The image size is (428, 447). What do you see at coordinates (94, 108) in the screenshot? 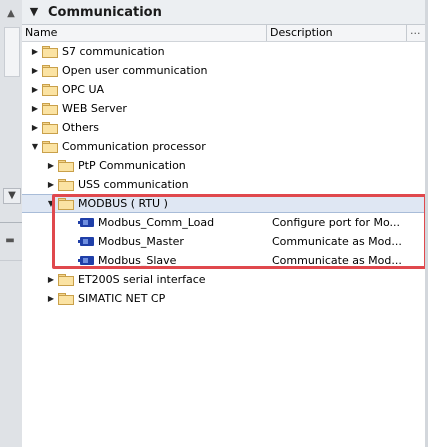
I see `tree-item-label: WEB Server` at bounding box center [94, 108].